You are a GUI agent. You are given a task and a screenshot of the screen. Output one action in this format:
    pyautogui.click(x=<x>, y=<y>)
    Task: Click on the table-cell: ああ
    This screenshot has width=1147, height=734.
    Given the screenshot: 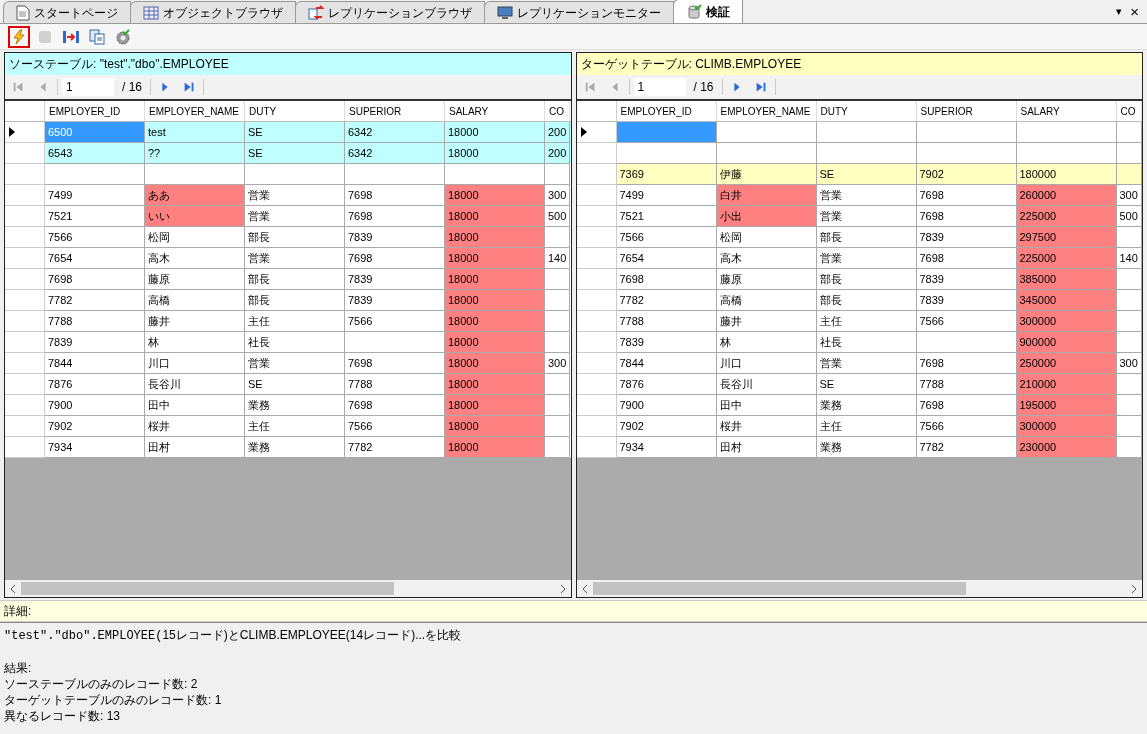 What is the action you would take?
    pyautogui.click(x=195, y=195)
    